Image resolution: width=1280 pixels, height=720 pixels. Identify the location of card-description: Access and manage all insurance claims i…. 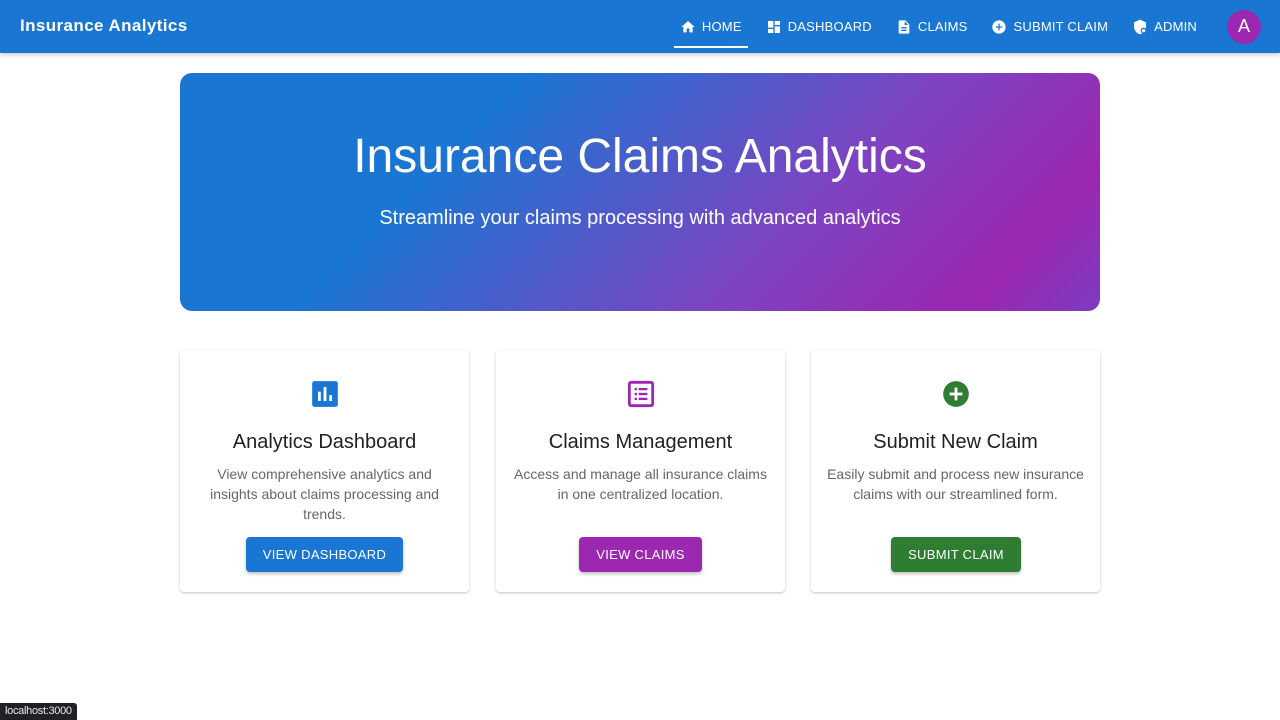
(640, 484).